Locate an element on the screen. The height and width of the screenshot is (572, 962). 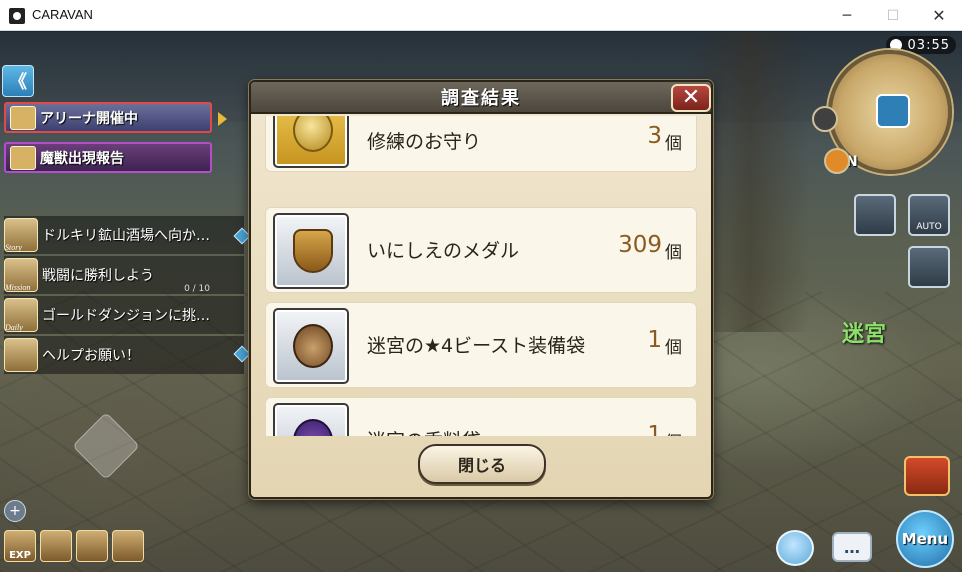
crown-icon is located at coordinates (128, 546).